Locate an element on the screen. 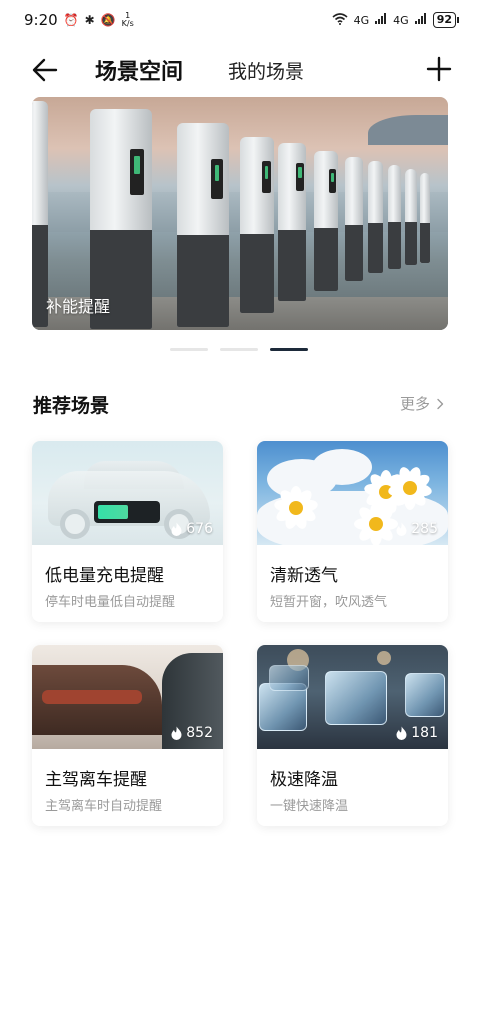  scene-card: 181 极速降温 一键快速降温 is located at coordinates (352, 735).